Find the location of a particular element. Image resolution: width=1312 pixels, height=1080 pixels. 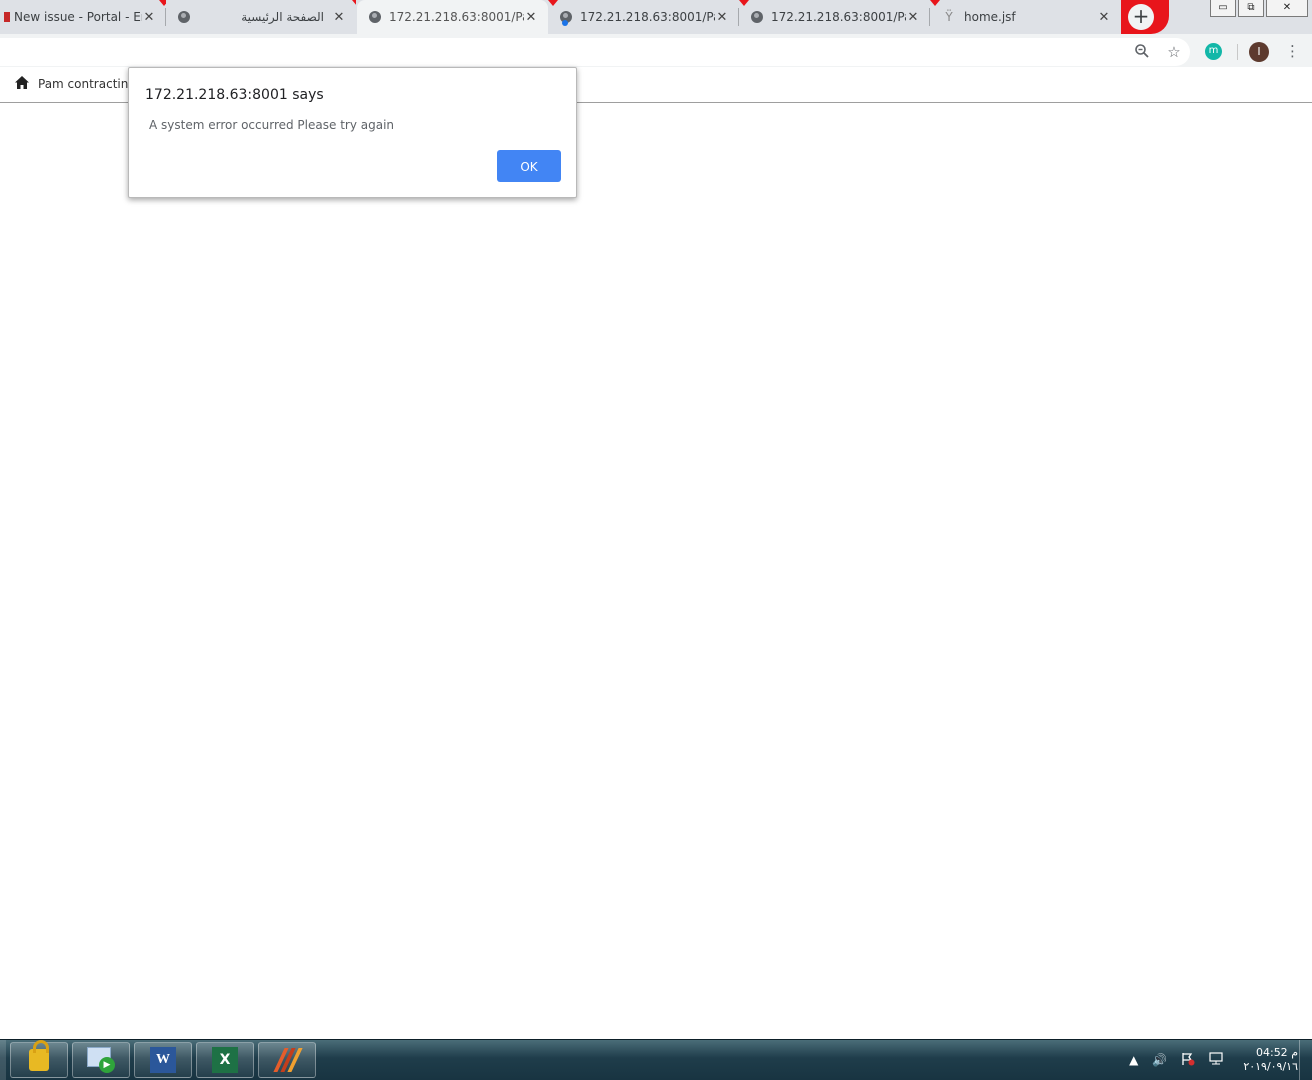

tab-pam-2: 172.21.218.63:8001/Pam ✕ is located at coordinates (643, 17).